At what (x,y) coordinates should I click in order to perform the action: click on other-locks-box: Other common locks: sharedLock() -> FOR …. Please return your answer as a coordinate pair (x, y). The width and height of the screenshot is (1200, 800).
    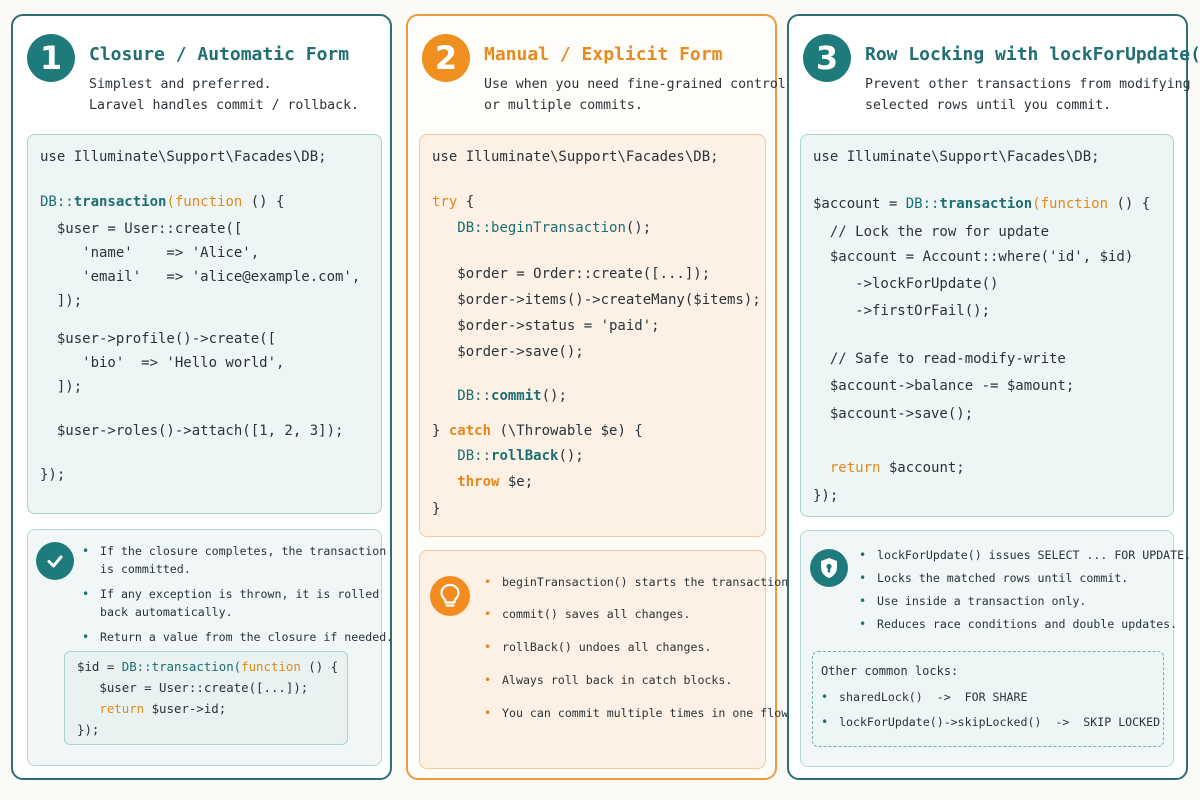
    Looking at the image, I should click on (988, 699).